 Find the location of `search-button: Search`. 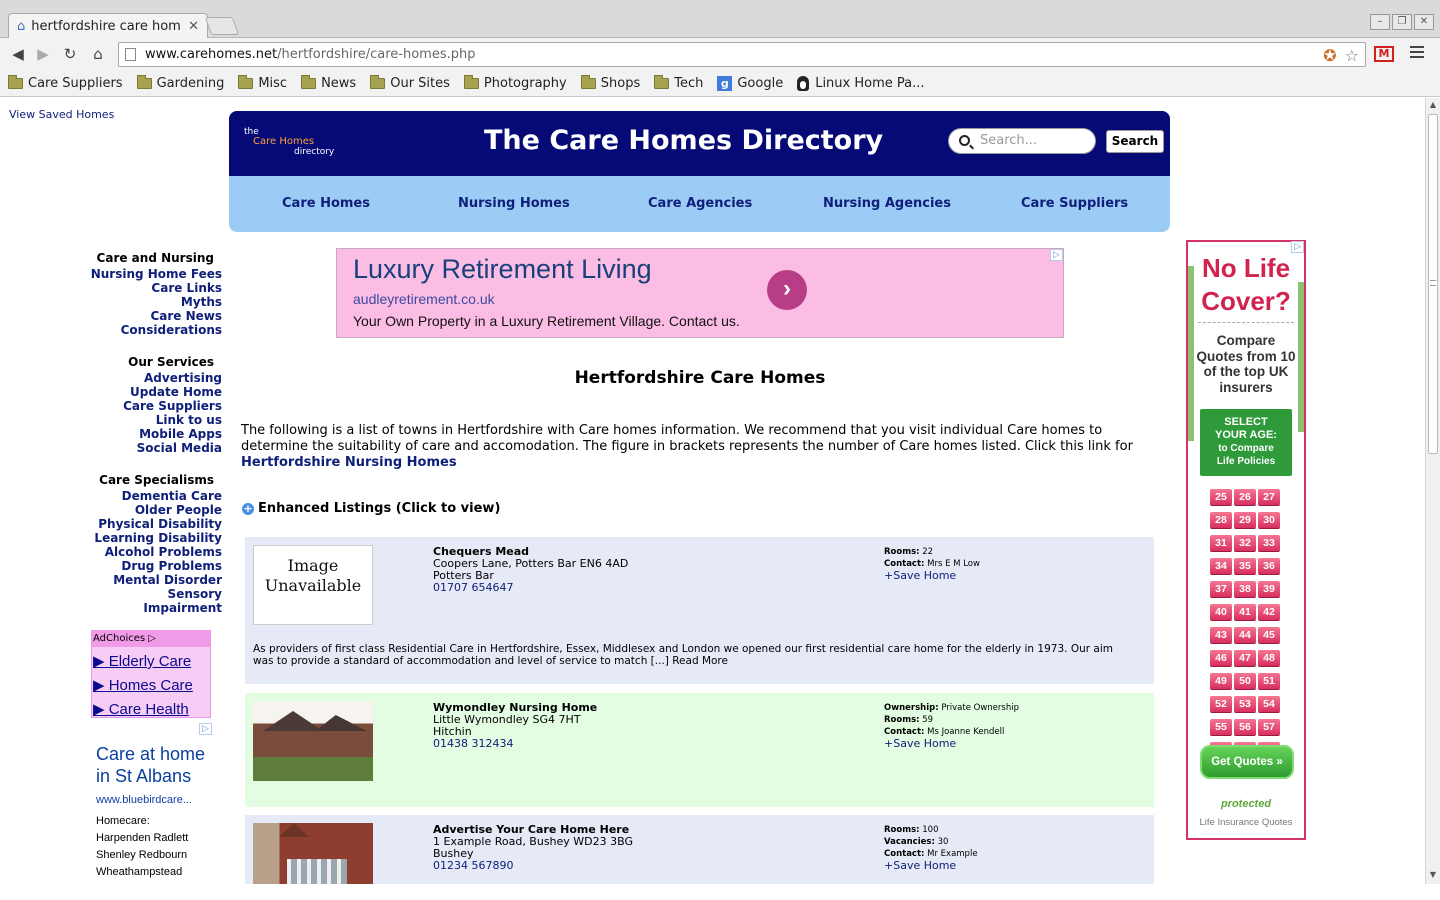

search-button: Search is located at coordinates (1135, 141).